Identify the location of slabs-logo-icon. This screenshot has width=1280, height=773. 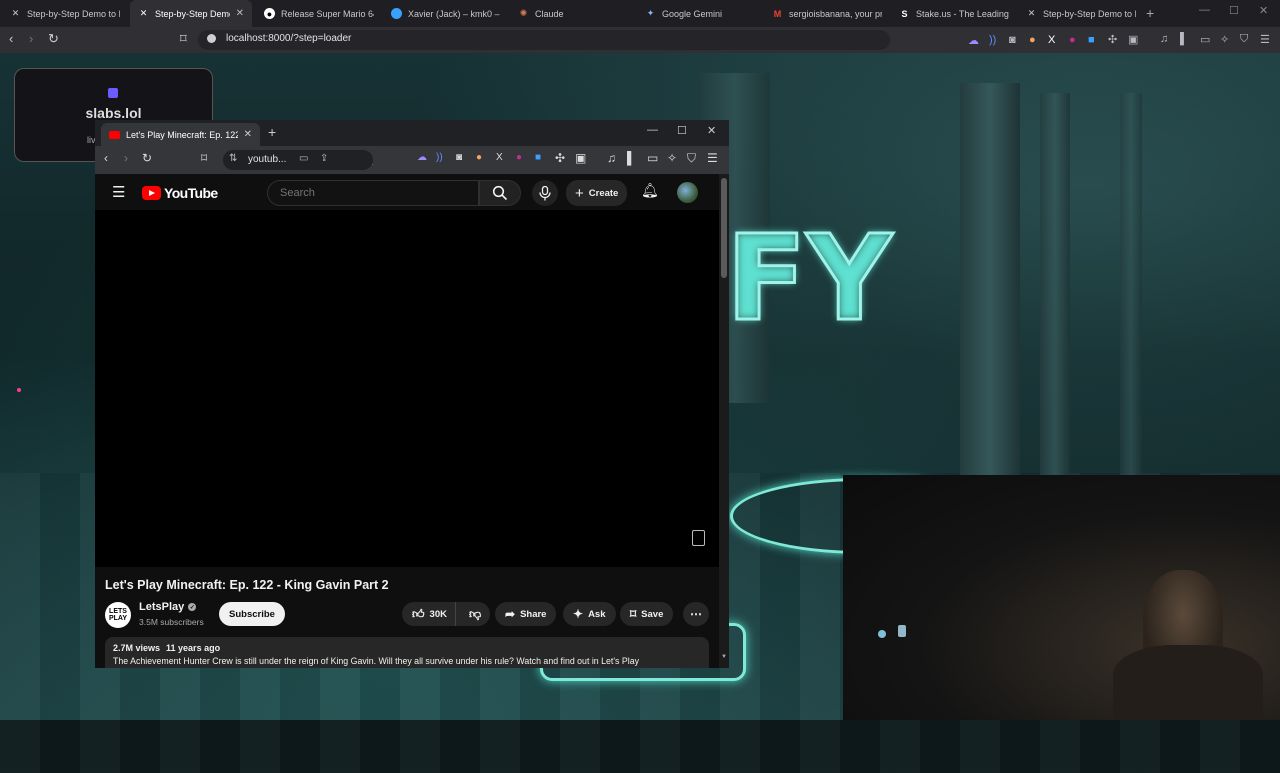
(113, 93).